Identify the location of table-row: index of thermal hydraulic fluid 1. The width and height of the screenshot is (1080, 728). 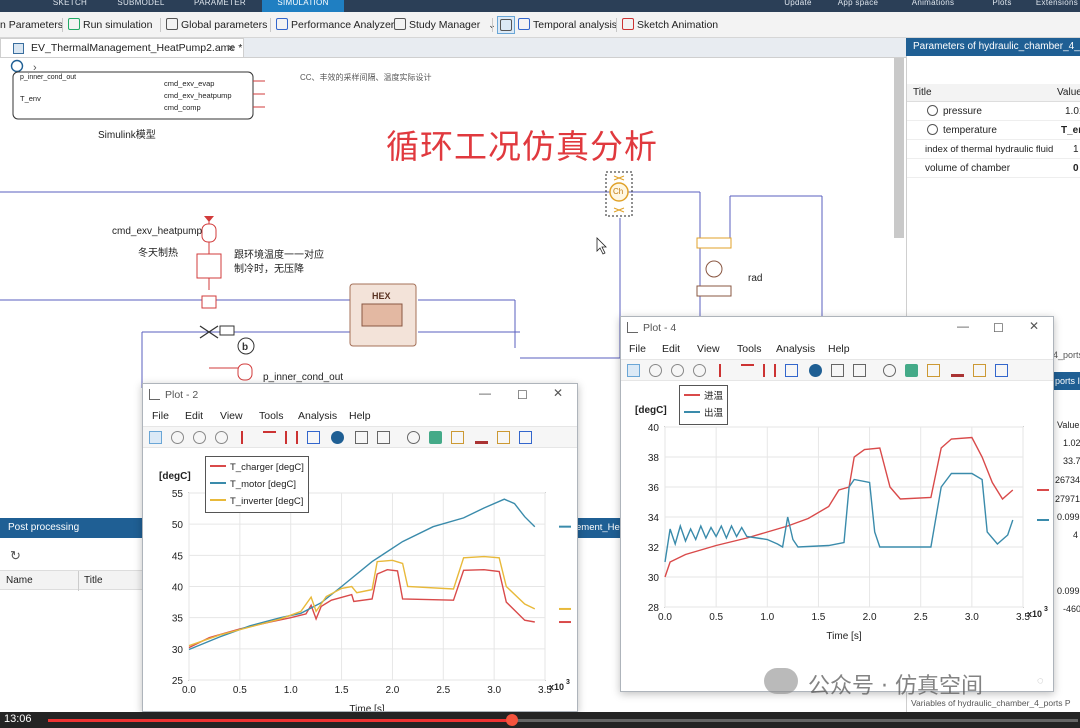
(993, 149).